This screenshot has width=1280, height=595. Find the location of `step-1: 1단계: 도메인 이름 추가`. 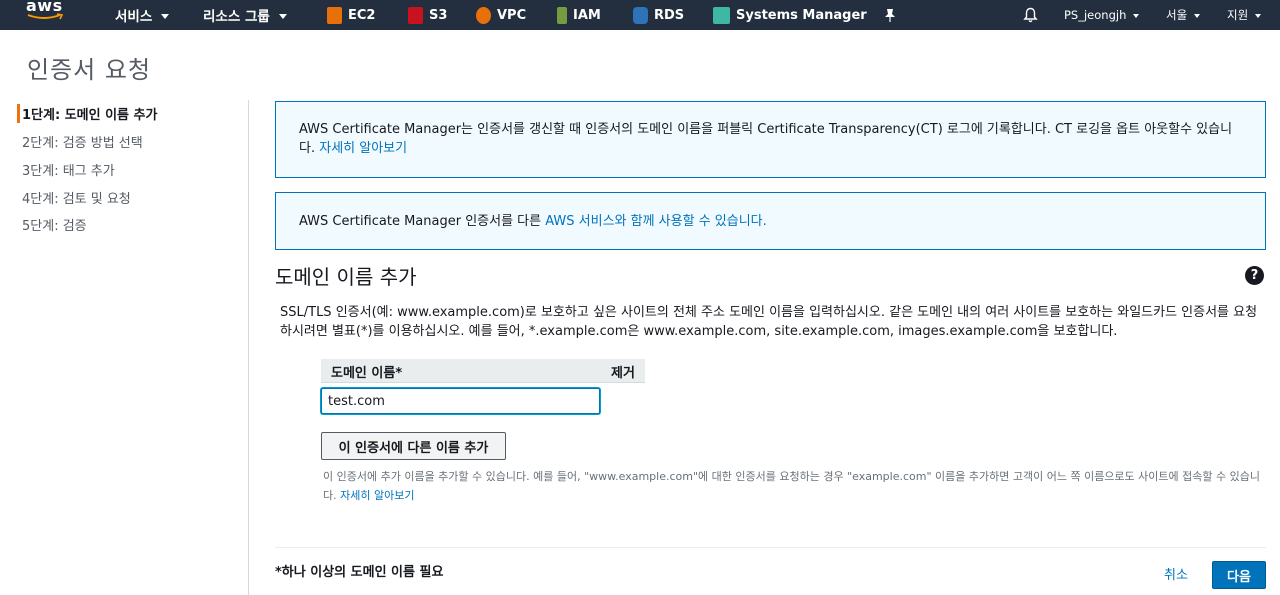

step-1: 1단계: 도메인 이름 추가 is located at coordinates (89, 113).